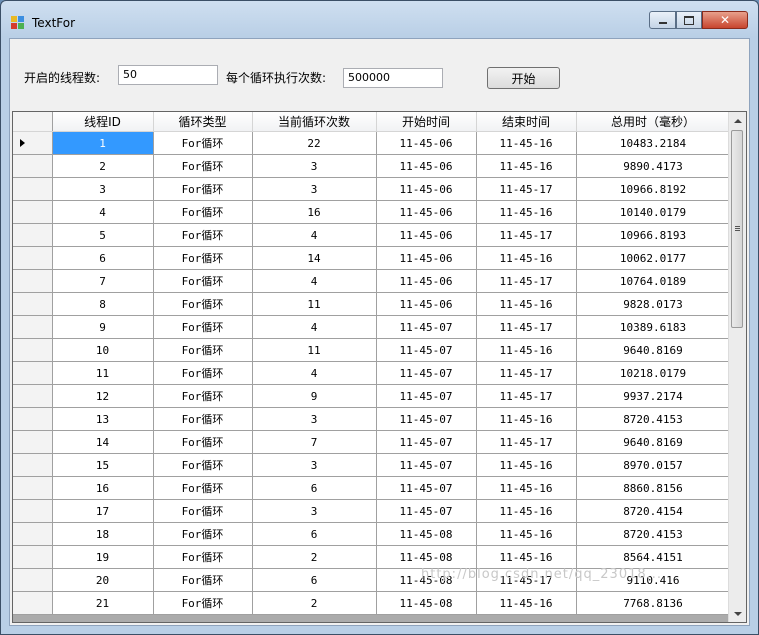  Describe the element at coordinates (653, 189) in the screenshot. I see `cell-total-time: 10966.8192` at that location.